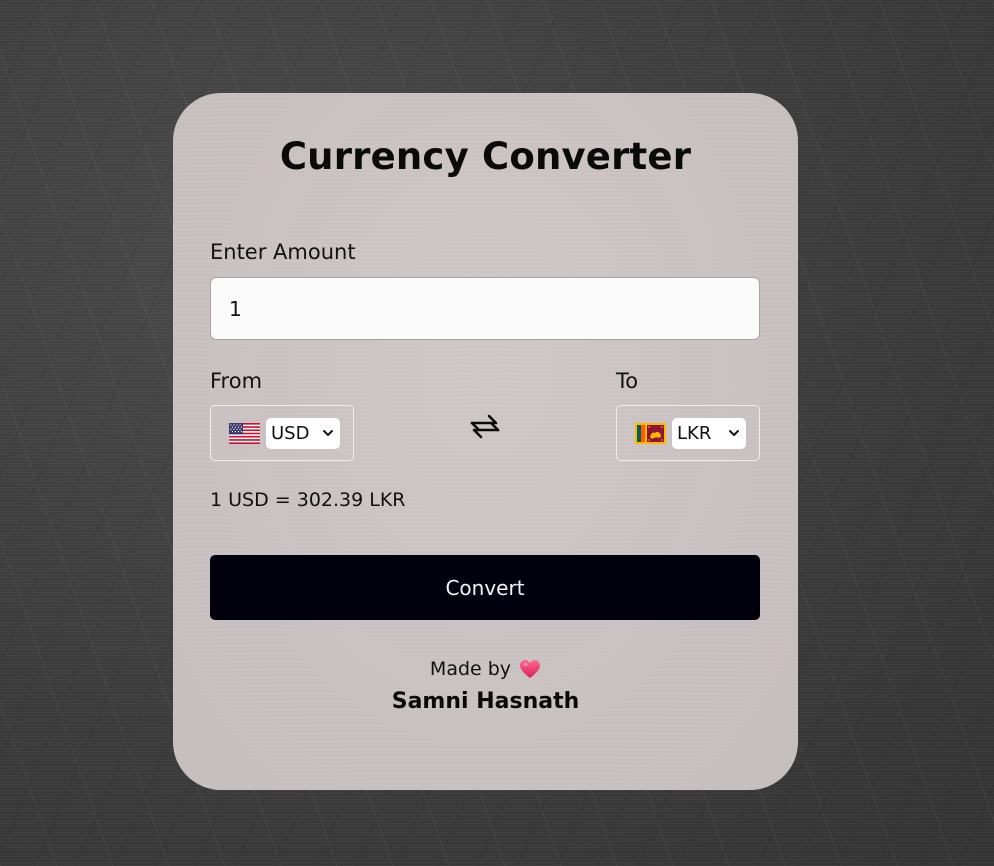 The height and width of the screenshot is (866, 994). What do you see at coordinates (308, 500) in the screenshot?
I see `exchange-rate-text: 1 USD = 302.39 LKR` at bounding box center [308, 500].